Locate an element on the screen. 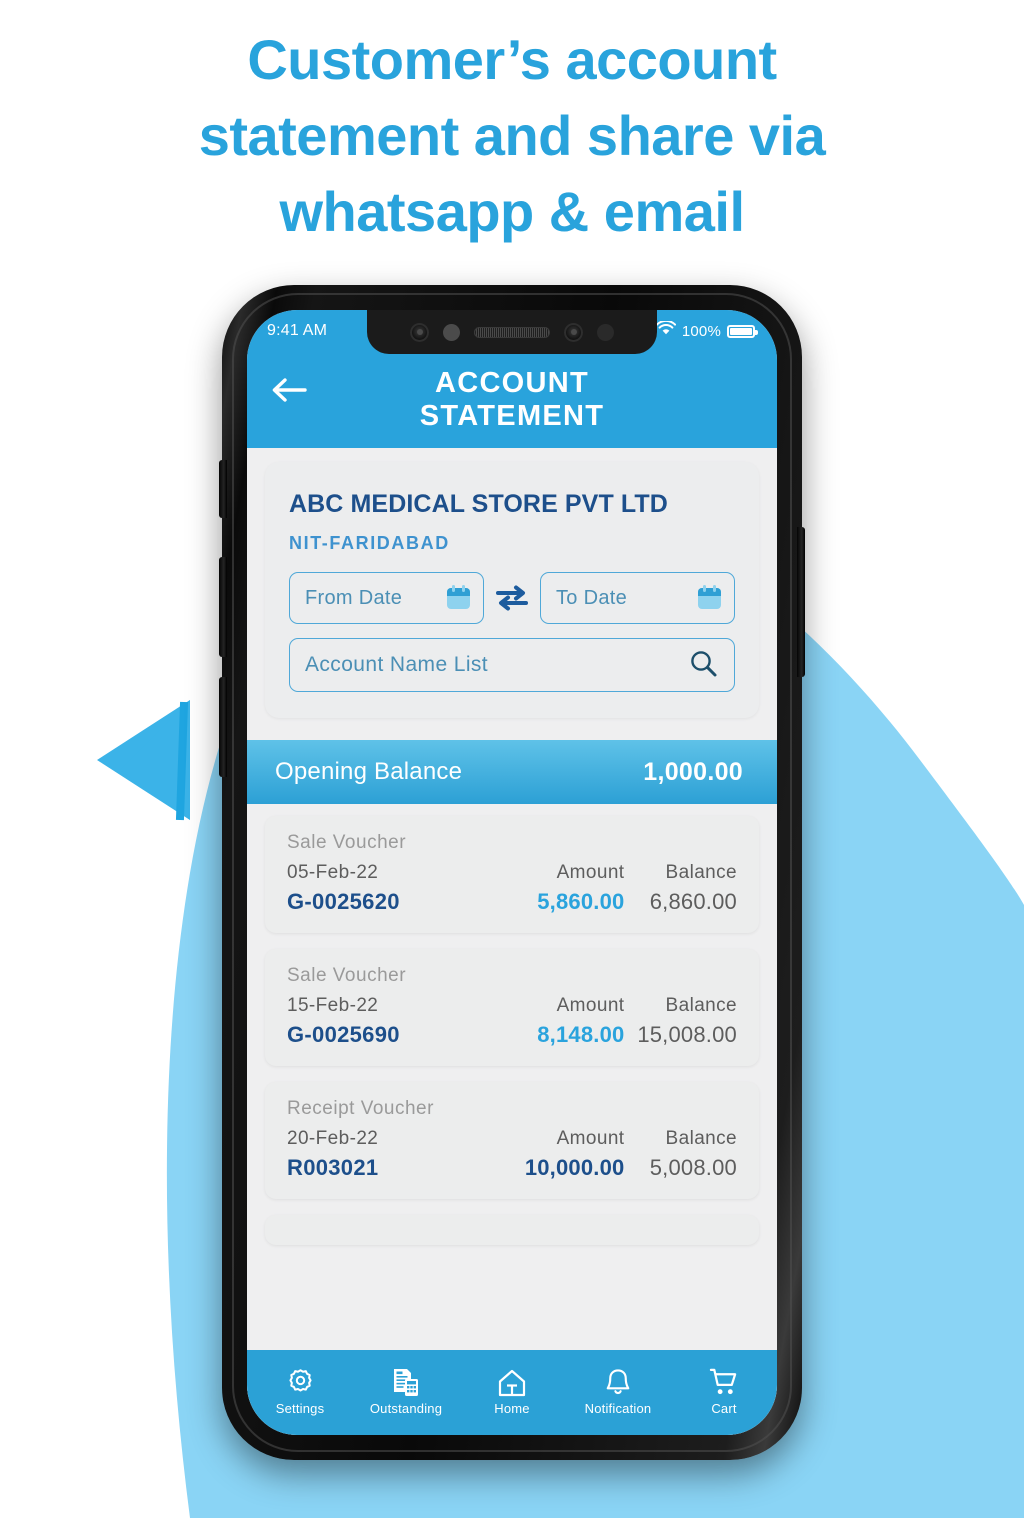 The image size is (1024, 1518). nav-label: Notification is located at coordinates (618, 1408).